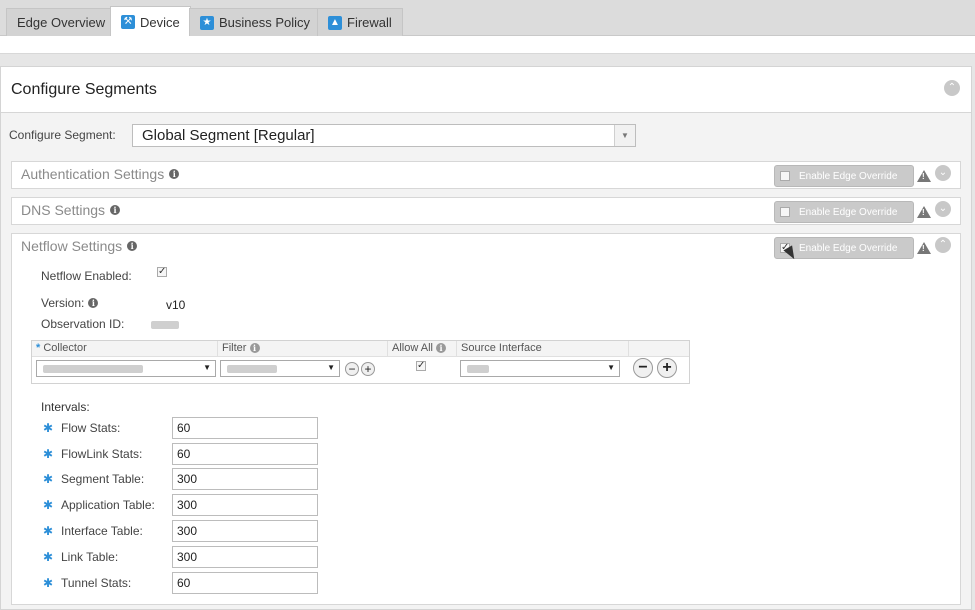  I want to click on flow-stats-input: 60, so click(245, 428).